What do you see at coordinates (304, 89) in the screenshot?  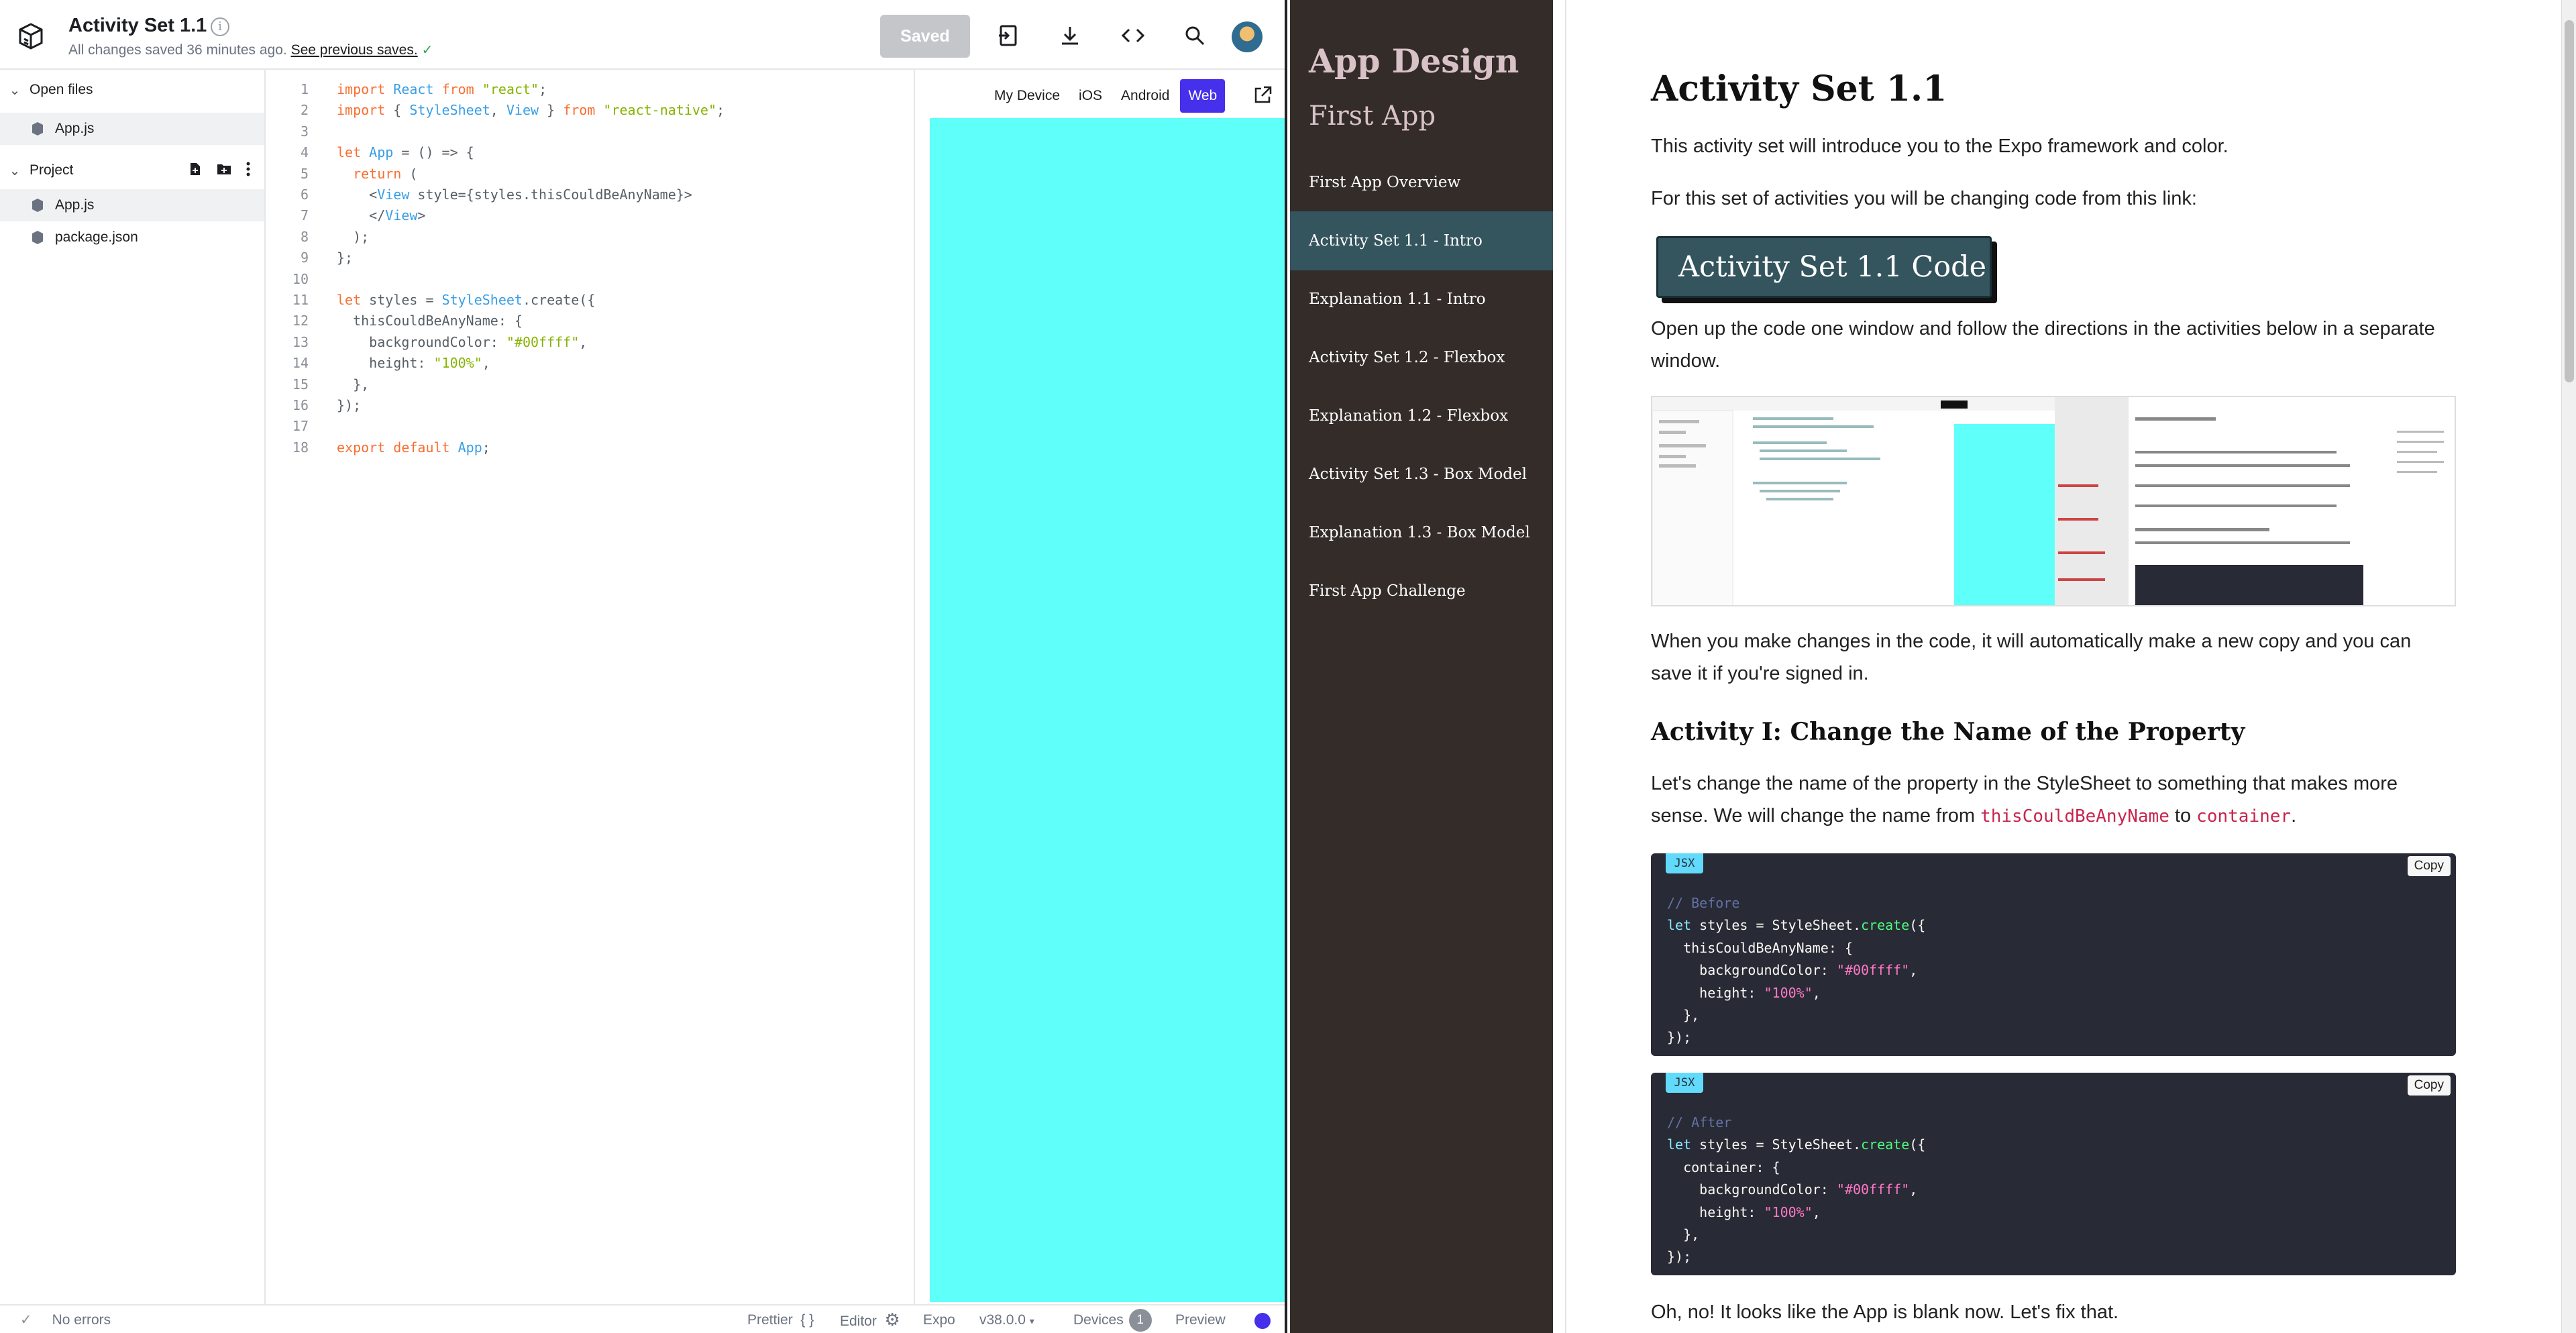 I see `line-number: 1` at bounding box center [304, 89].